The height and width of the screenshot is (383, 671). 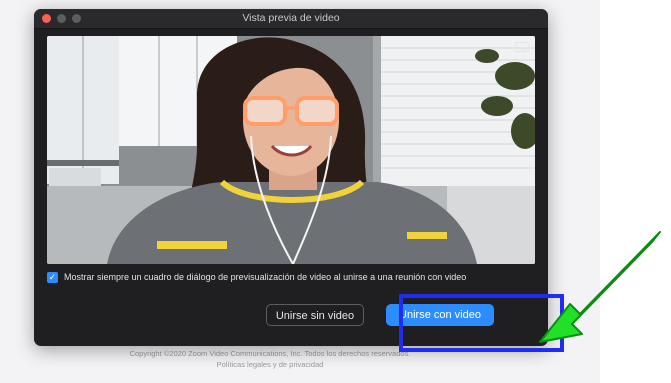 What do you see at coordinates (315, 315) in the screenshot?
I see `join-without-video-button: Unirse sin video` at bounding box center [315, 315].